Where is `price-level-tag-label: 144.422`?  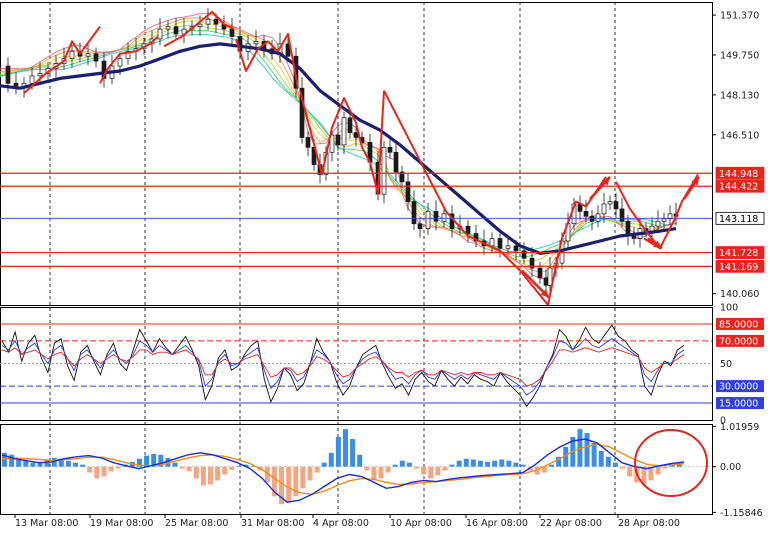
price-level-tag-label: 144.422 is located at coordinates (738, 187).